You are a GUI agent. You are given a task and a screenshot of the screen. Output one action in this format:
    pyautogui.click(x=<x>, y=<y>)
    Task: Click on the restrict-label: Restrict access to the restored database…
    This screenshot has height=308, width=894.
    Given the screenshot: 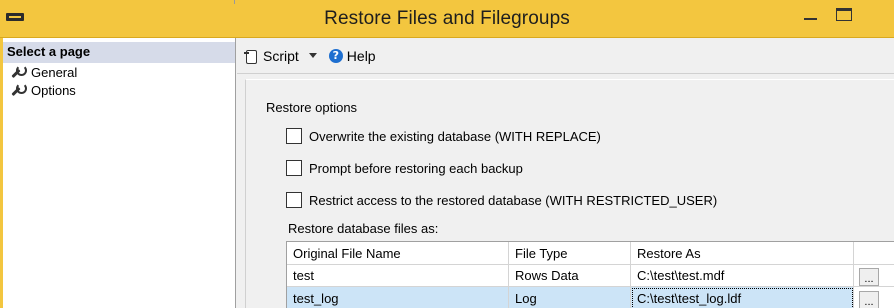 What is the action you would take?
    pyautogui.click(x=513, y=200)
    